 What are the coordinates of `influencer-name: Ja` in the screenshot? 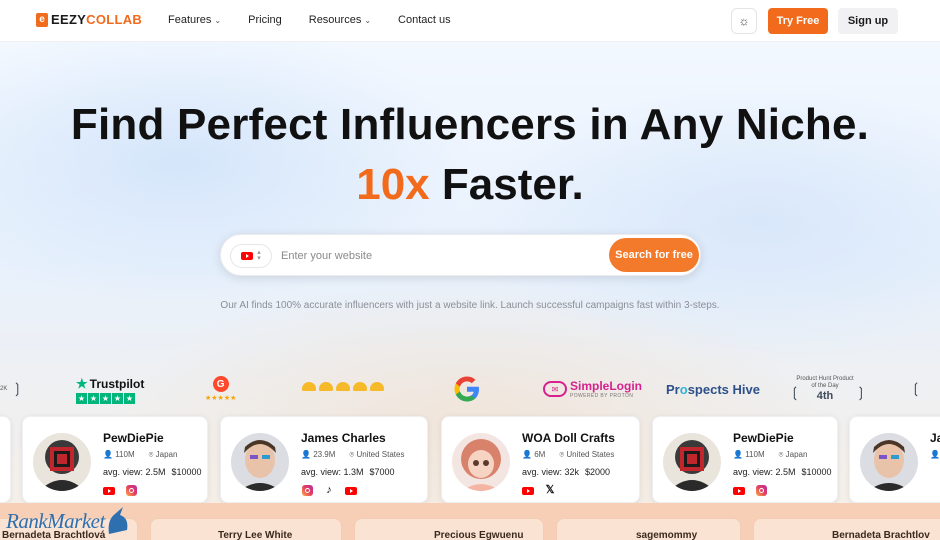 It's located at (935, 438).